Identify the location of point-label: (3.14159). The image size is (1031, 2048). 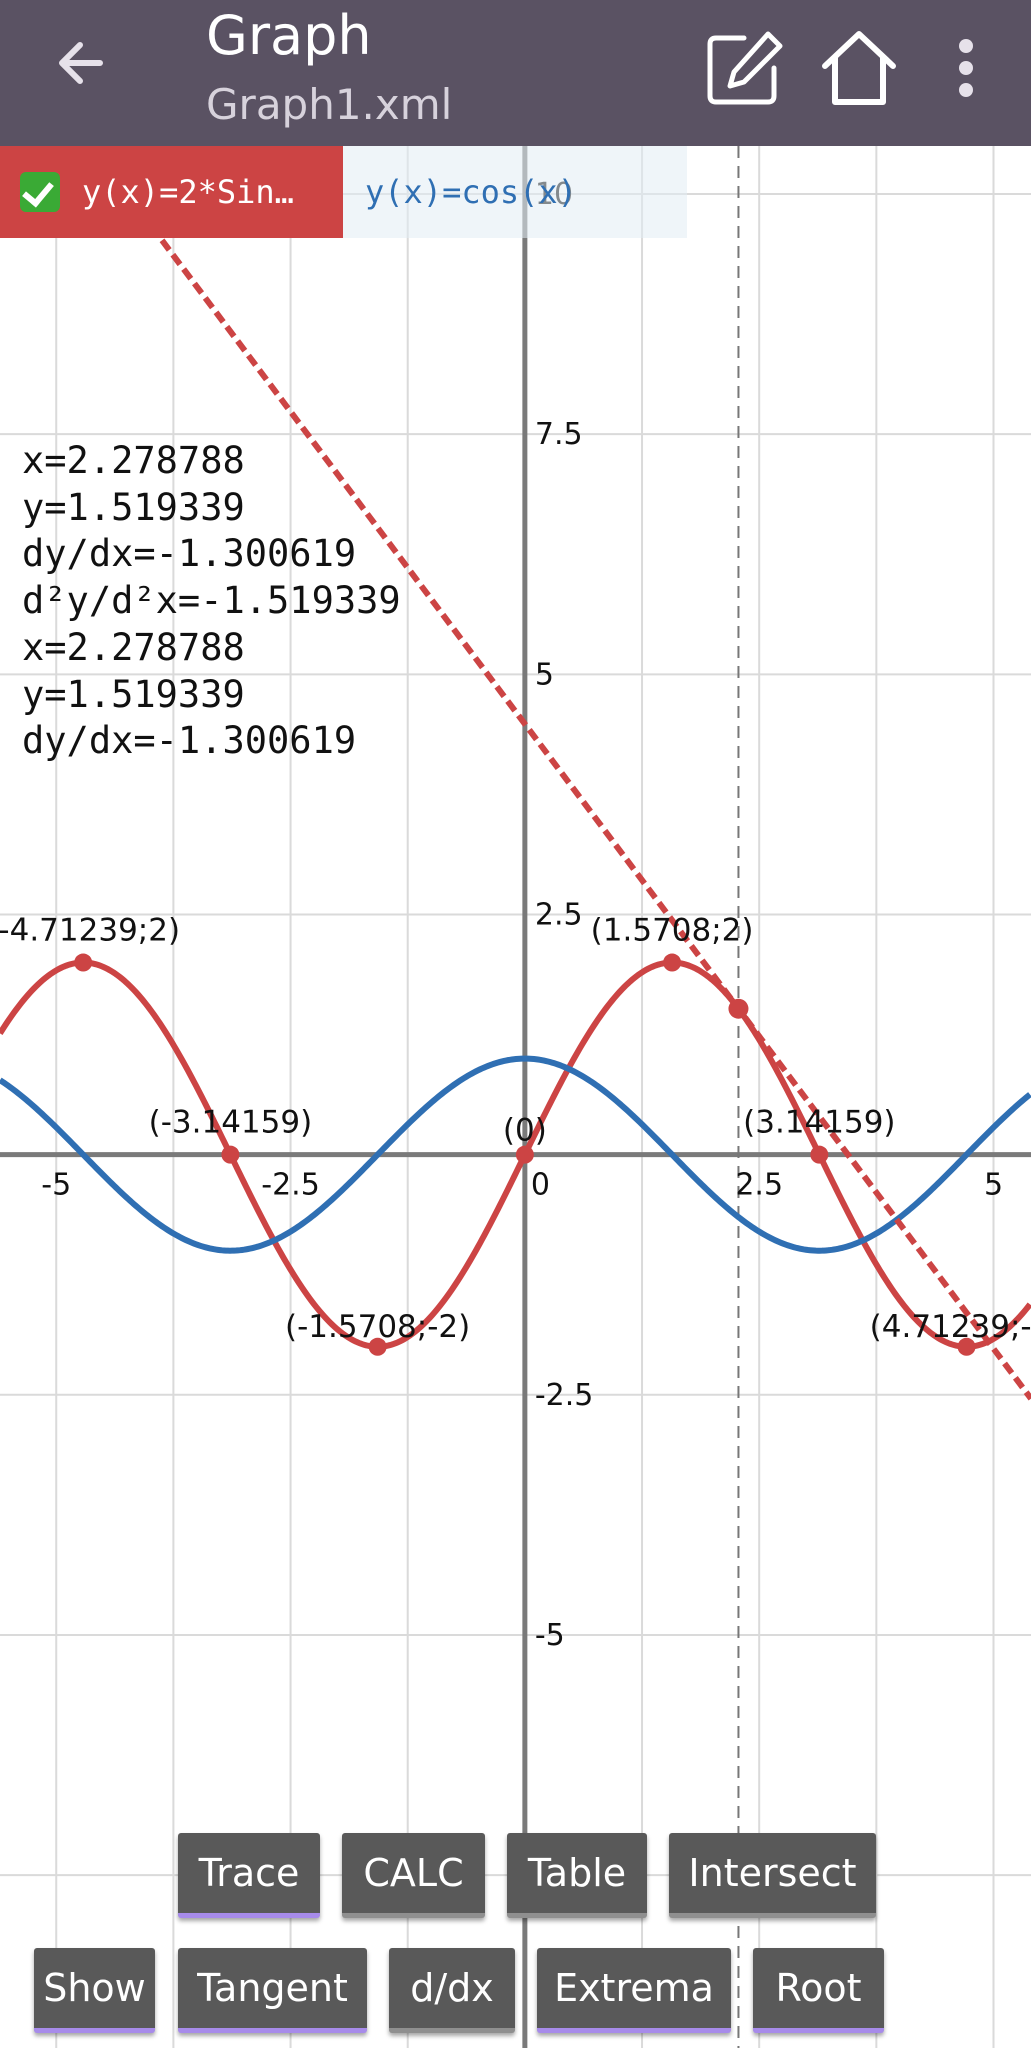
(819, 1123).